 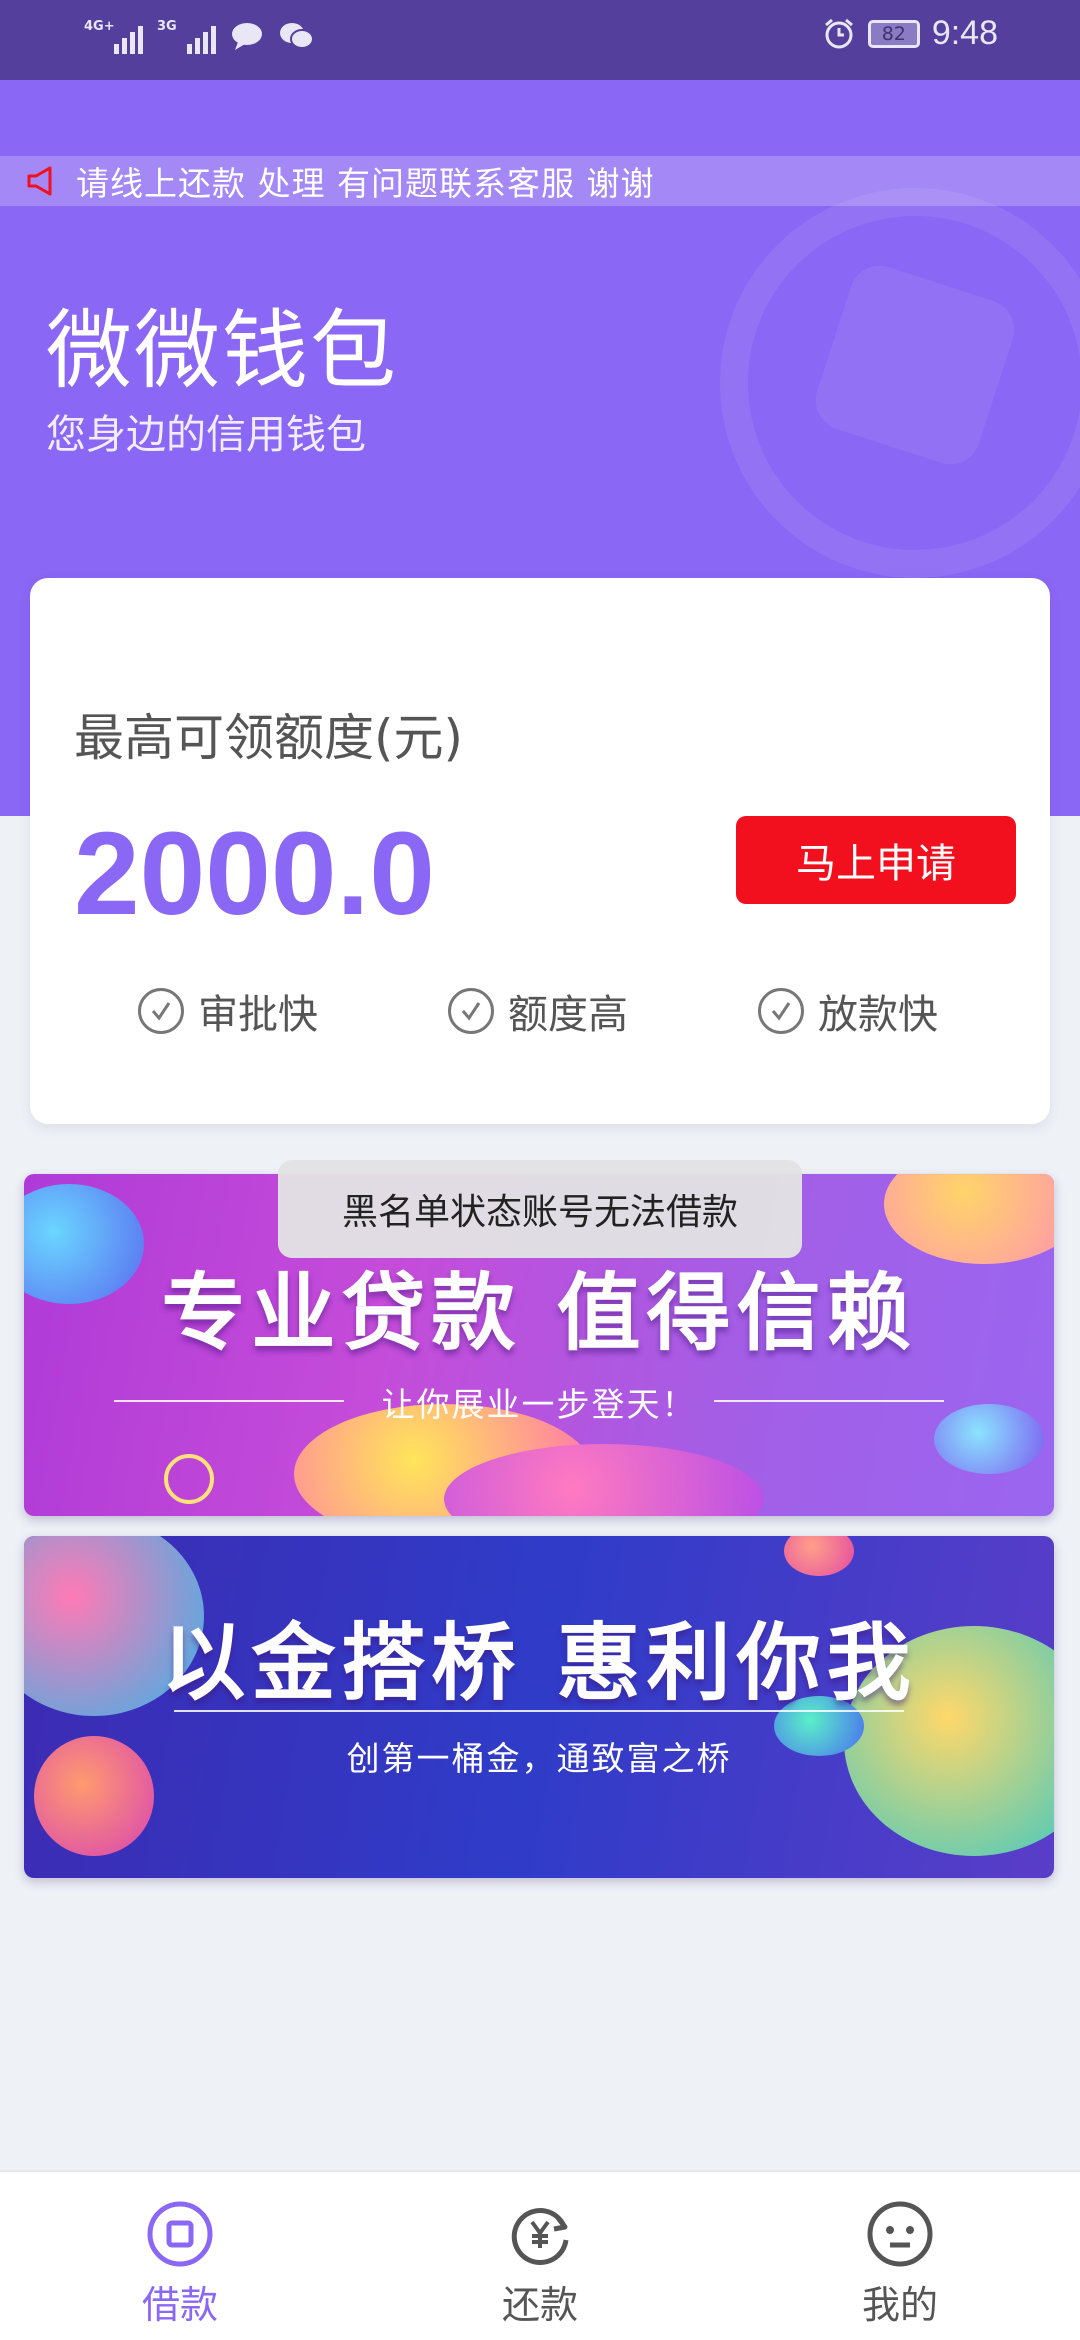 What do you see at coordinates (113, 36) in the screenshot?
I see `signal-icon: 4G+` at bounding box center [113, 36].